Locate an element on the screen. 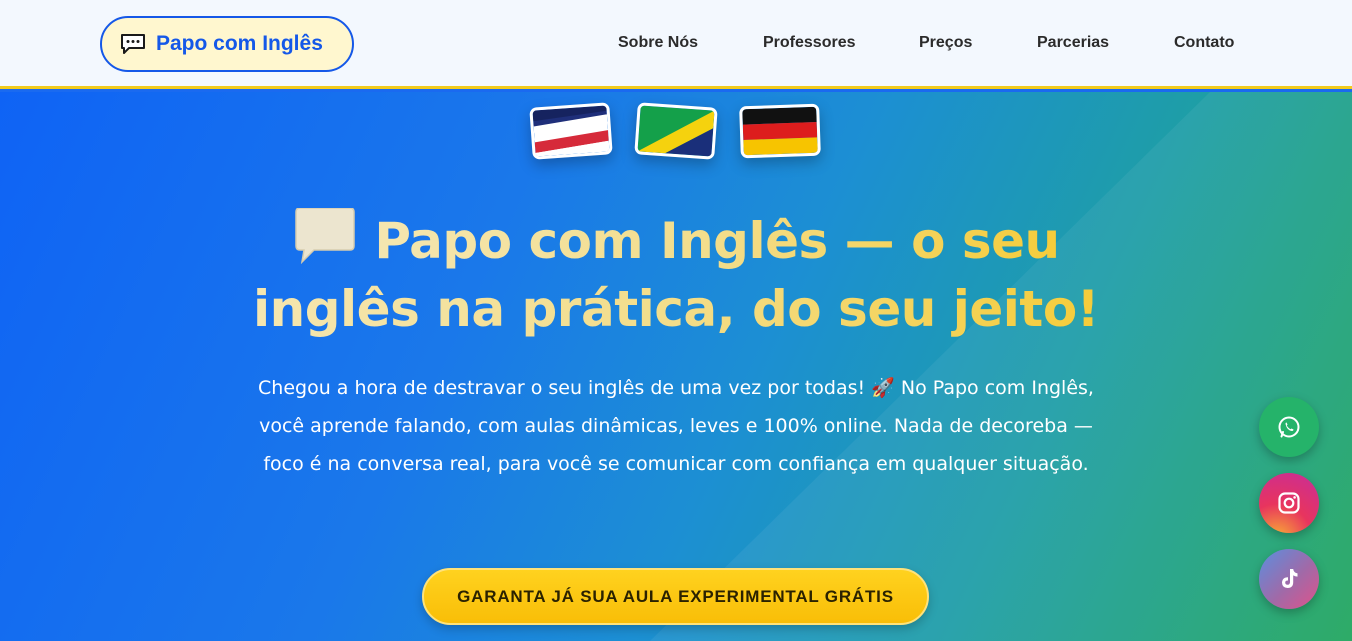 This screenshot has width=1352, height=641. trial-class-cta-button: GARANTA JÁ SUA AULA EXPERIMENTAL GRÁTIS is located at coordinates (675, 596).